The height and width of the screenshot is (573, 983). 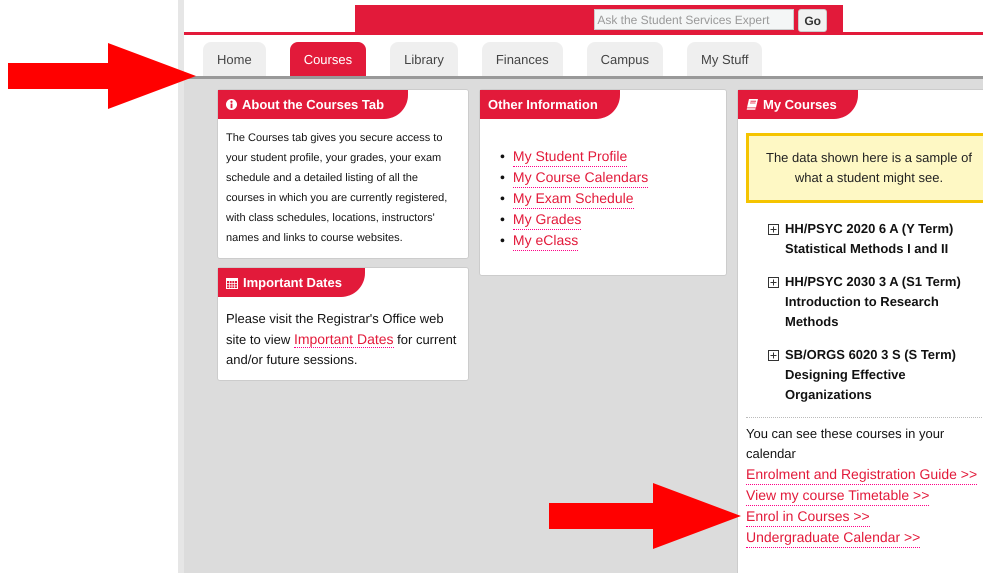 I want to click on card-title: About the Courses Tab, so click(x=313, y=104).